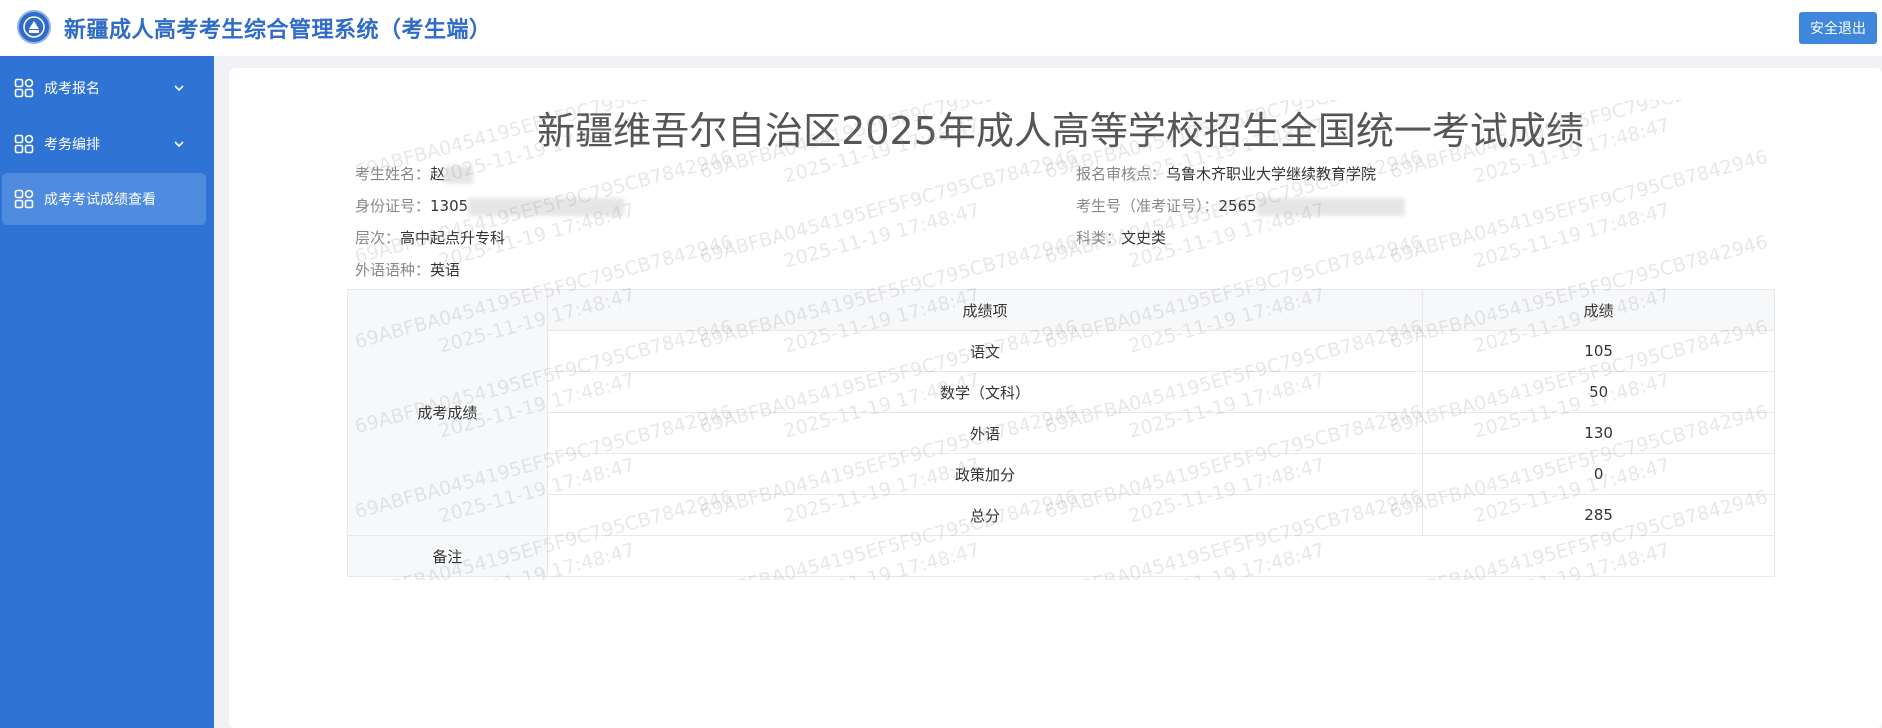  Describe the element at coordinates (447, 412) in the screenshot. I see `score-section-label: 成考成绩` at that location.